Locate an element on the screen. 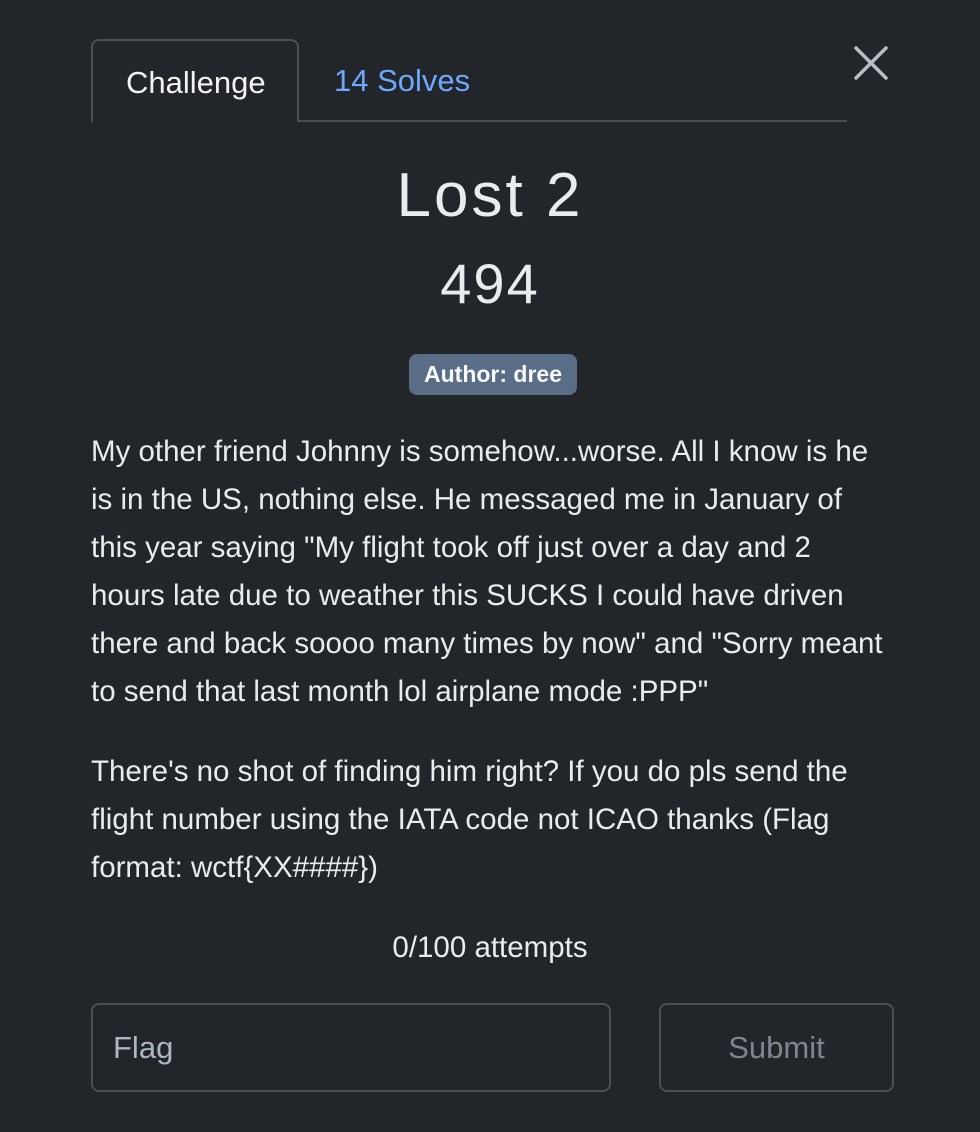  close-icon is located at coordinates (871, 63).